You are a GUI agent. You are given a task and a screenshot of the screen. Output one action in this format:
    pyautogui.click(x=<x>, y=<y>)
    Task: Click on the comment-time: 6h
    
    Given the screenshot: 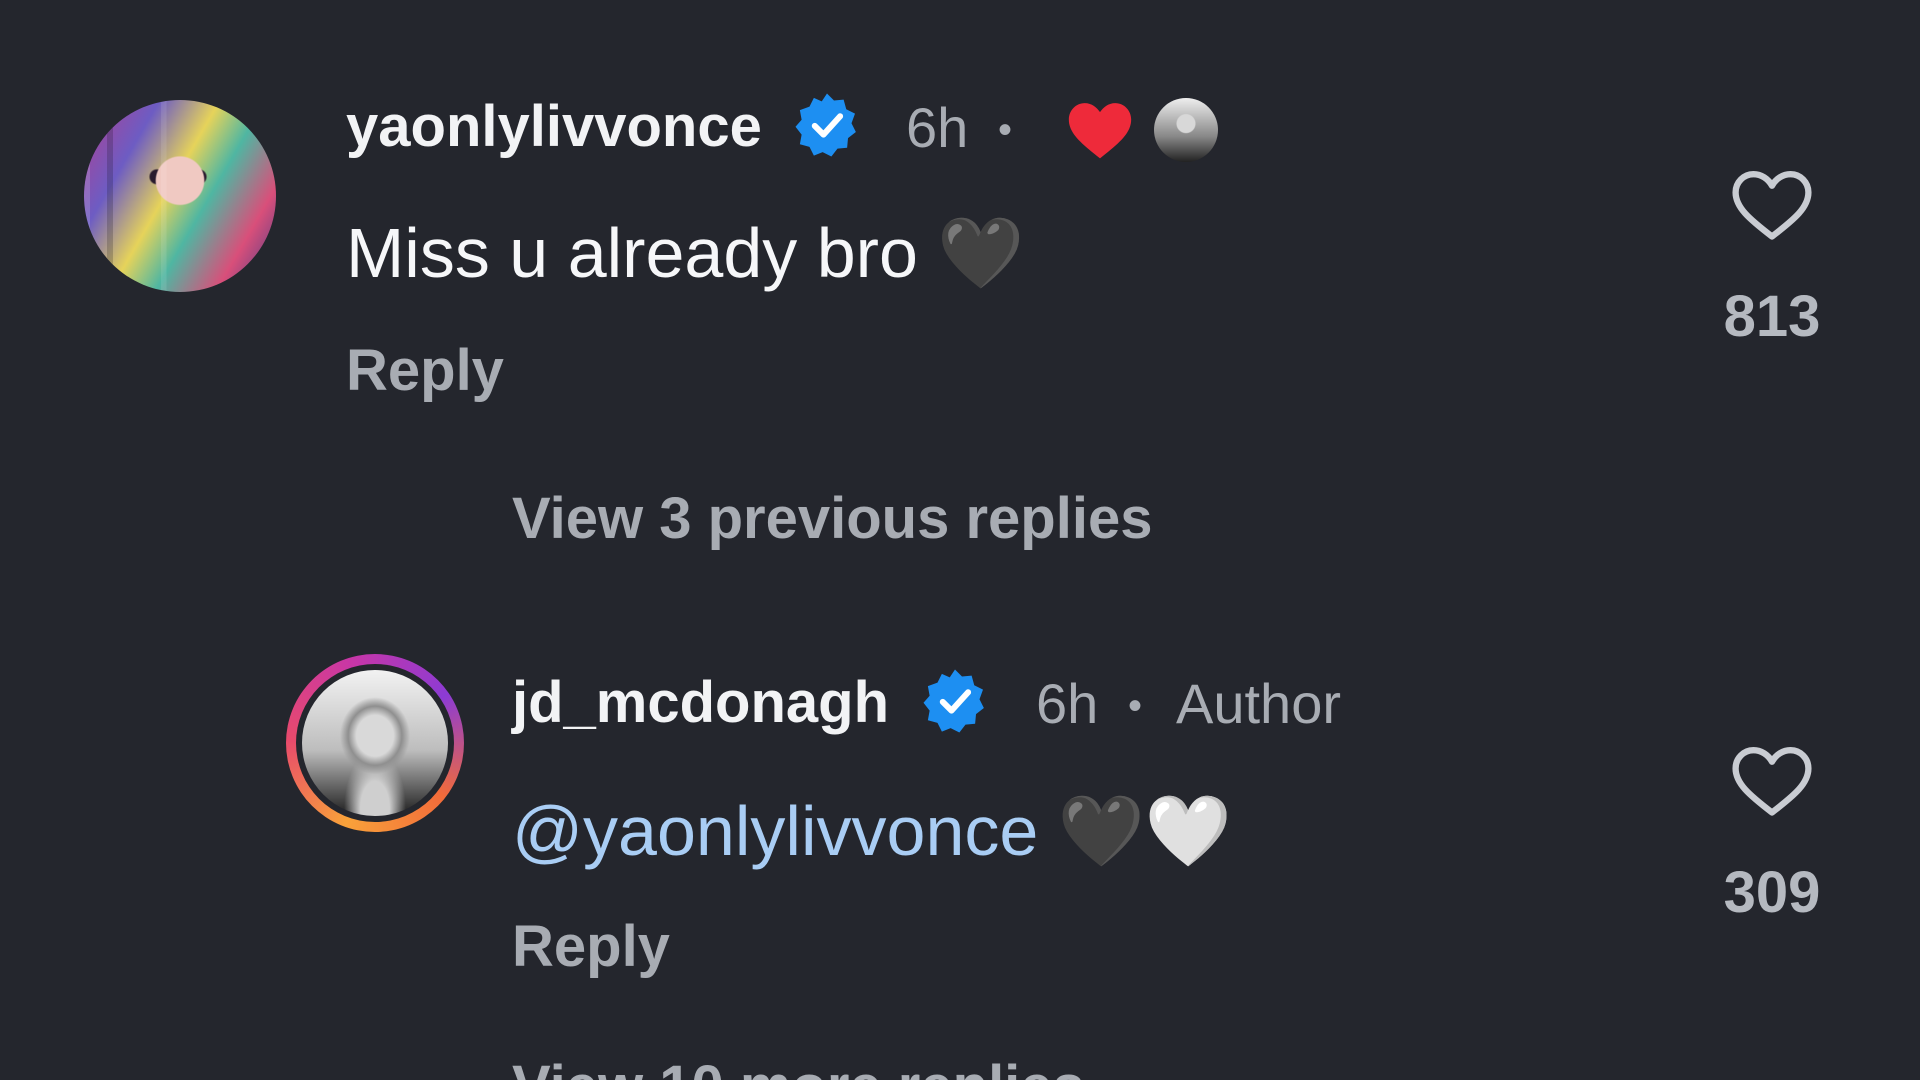 What is the action you would take?
    pyautogui.click(x=937, y=127)
    